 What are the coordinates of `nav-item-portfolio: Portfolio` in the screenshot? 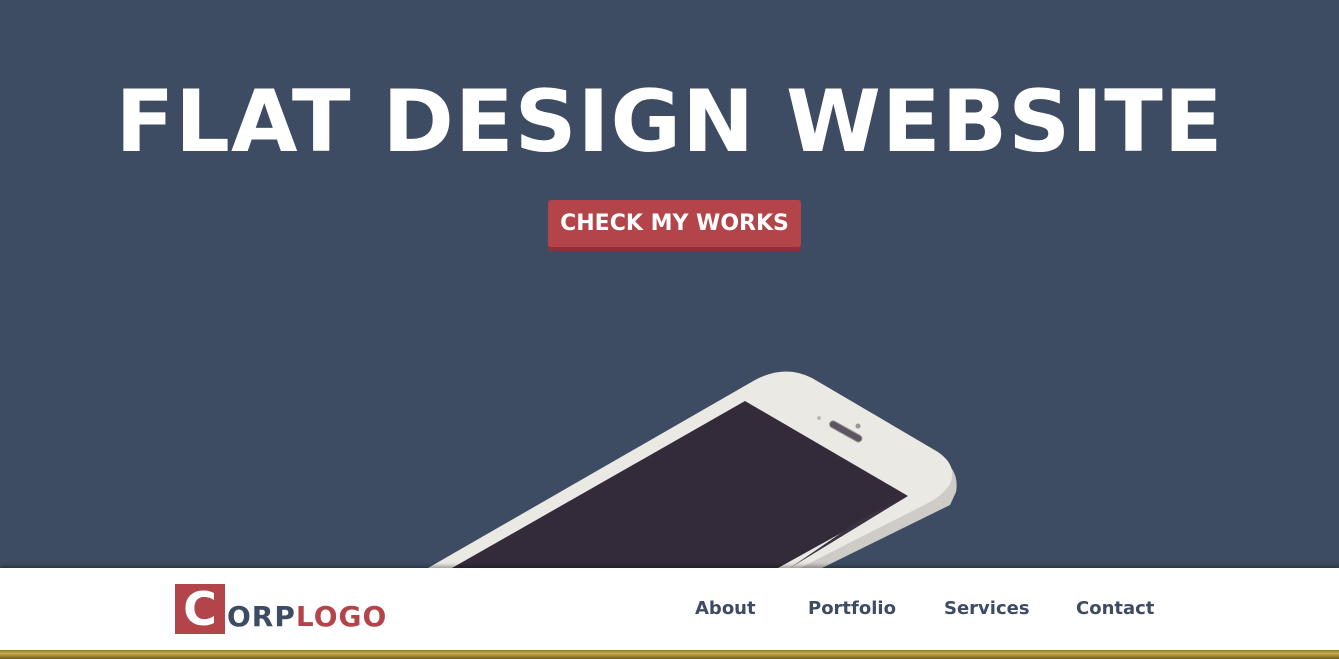 It's located at (852, 609).